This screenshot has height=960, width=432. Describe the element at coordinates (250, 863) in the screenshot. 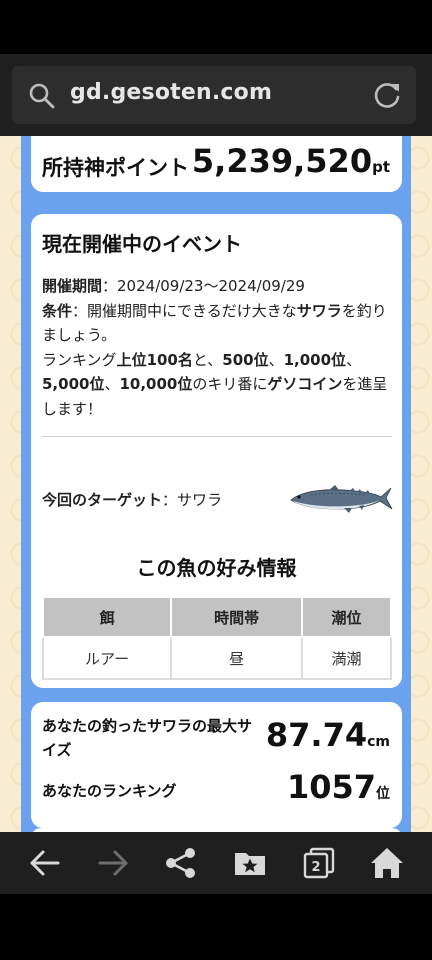

I see `bookmark-folder-icon` at that location.